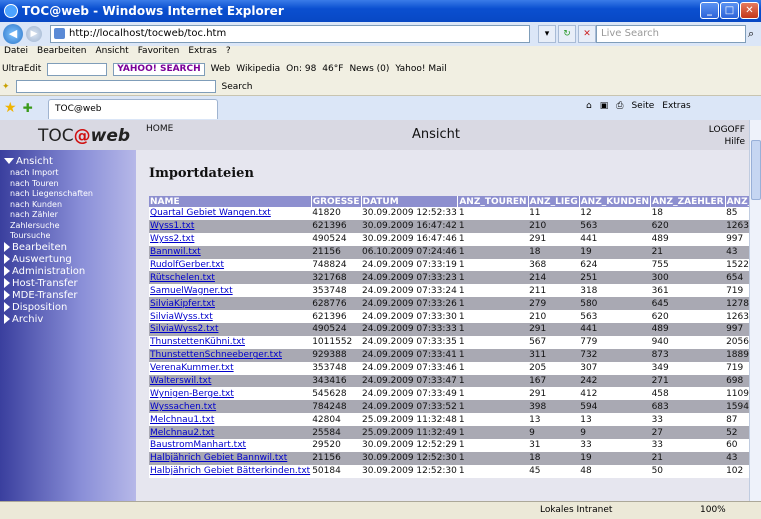  I want to click on file-link: Rütschelen.txt, so click(182, 278).